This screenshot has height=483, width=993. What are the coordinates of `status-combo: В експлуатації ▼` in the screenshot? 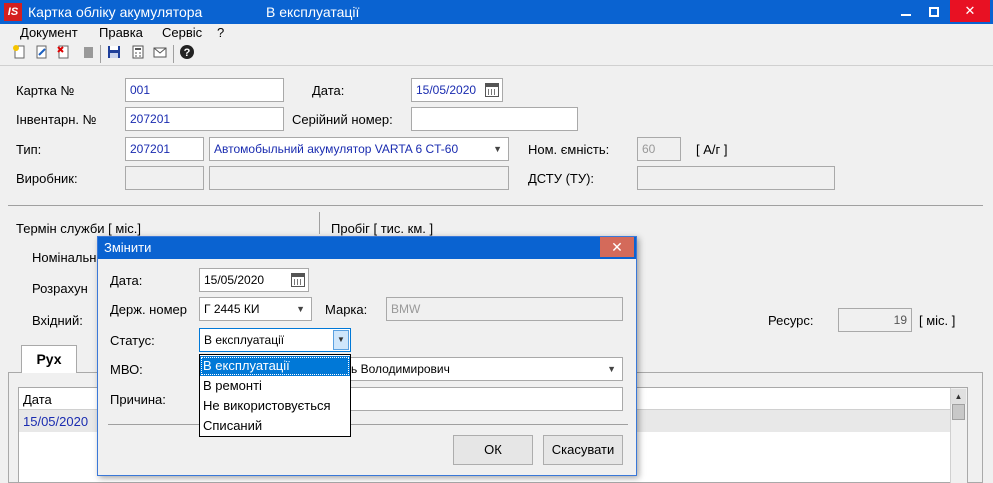 It's located at (275, 340).